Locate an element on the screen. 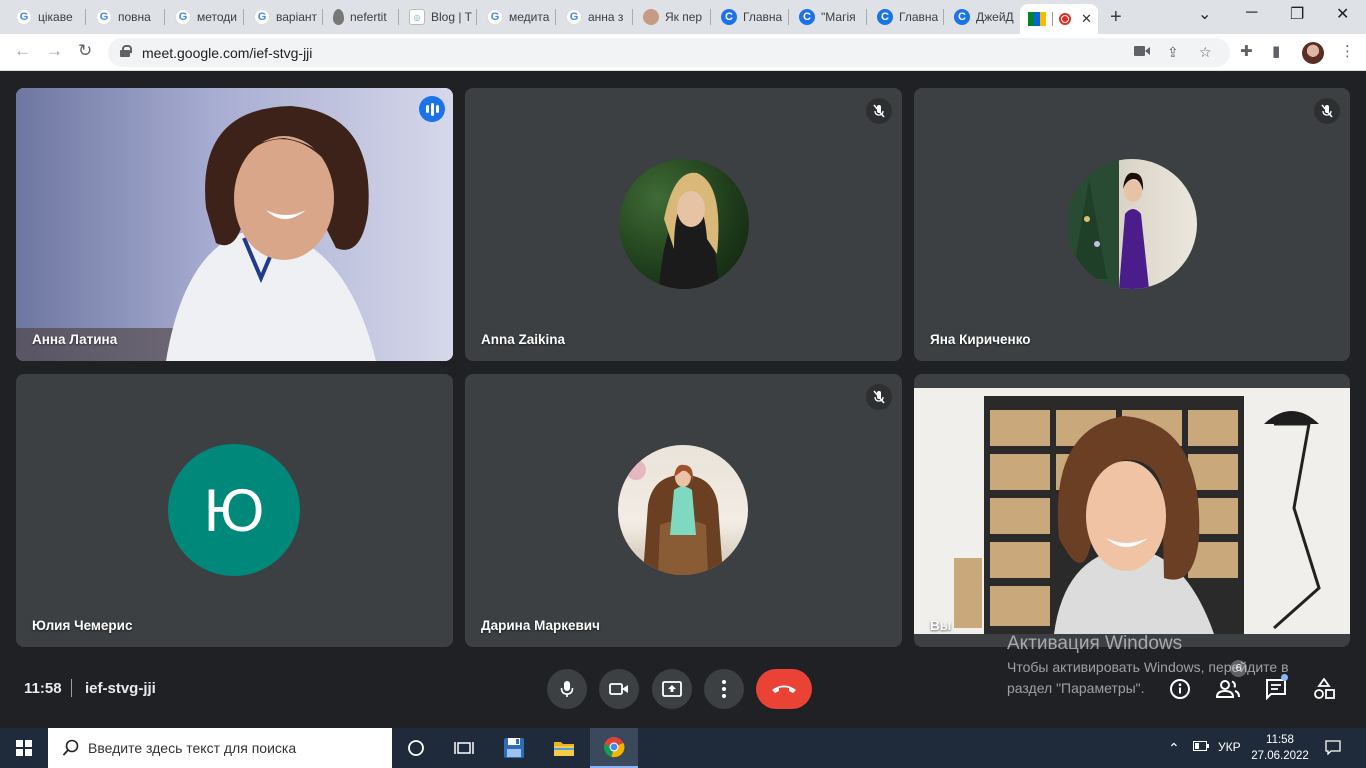 The height and width of the screenshot is (768, 1366). drop-icon is located at coordinates (338, 17).